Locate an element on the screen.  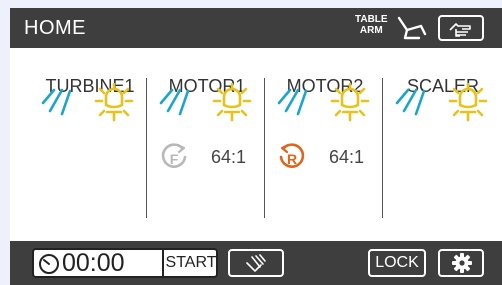
hand-pointer-button is located at coordinates (461, 28).